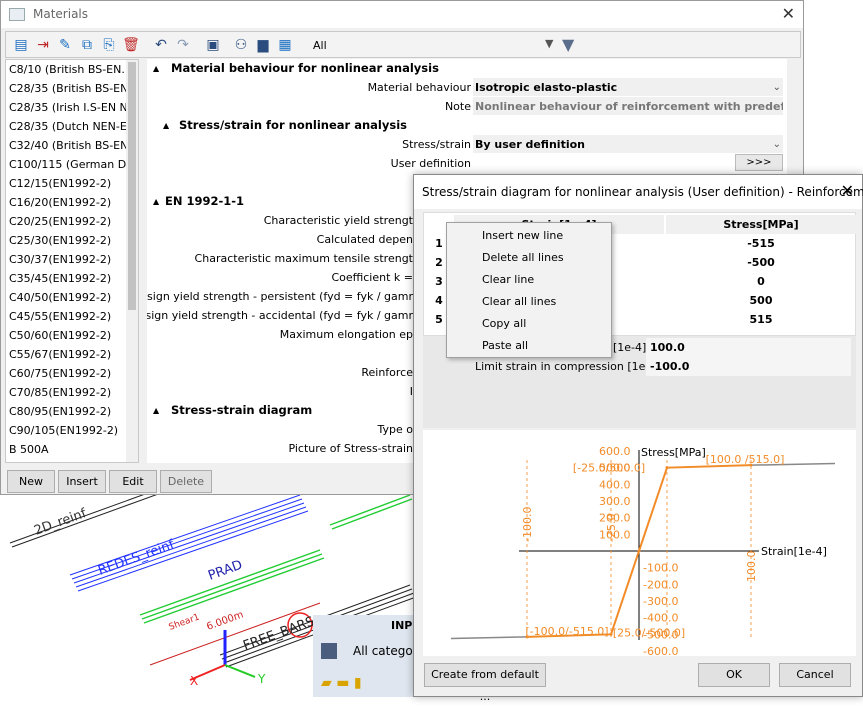 This screenshot has width=863, height=708. Describe the element at coordinates (68, 183) in the screenshot. I see `list-item: C12/15(EN1992-2)` at that location.